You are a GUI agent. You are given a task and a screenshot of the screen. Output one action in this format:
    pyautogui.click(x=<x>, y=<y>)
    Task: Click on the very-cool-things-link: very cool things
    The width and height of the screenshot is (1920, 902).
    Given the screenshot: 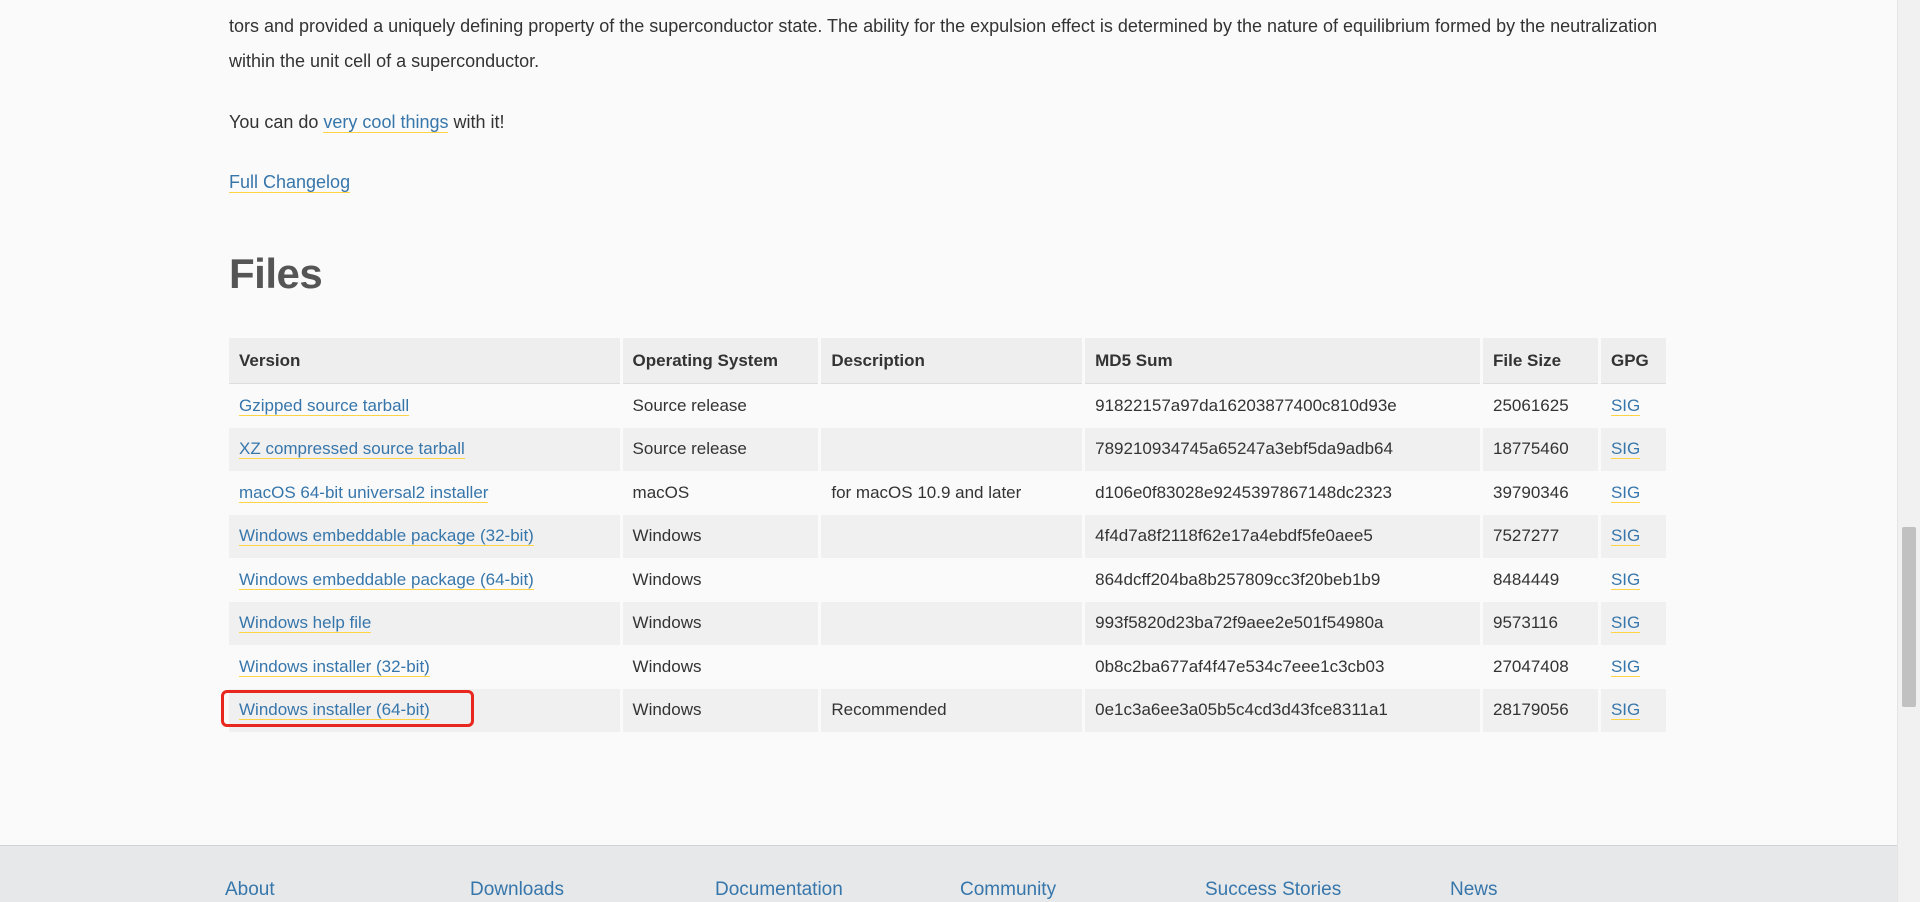 What is the action you would take?
    pyautogui.click(x=386, y=122)
    